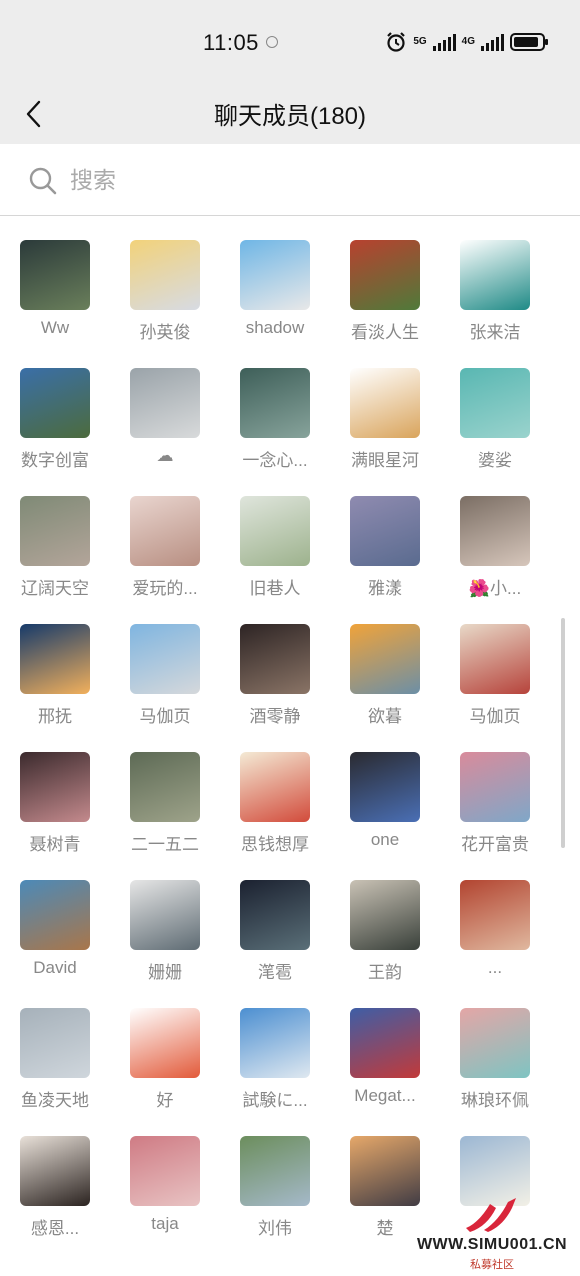  I want to click on member-name: 酒零静, so click(275, 716).